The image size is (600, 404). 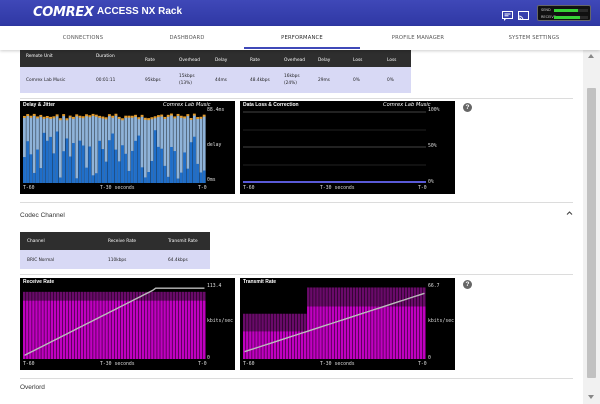 I want to click on chat-icon, so click(x=507, y=14).